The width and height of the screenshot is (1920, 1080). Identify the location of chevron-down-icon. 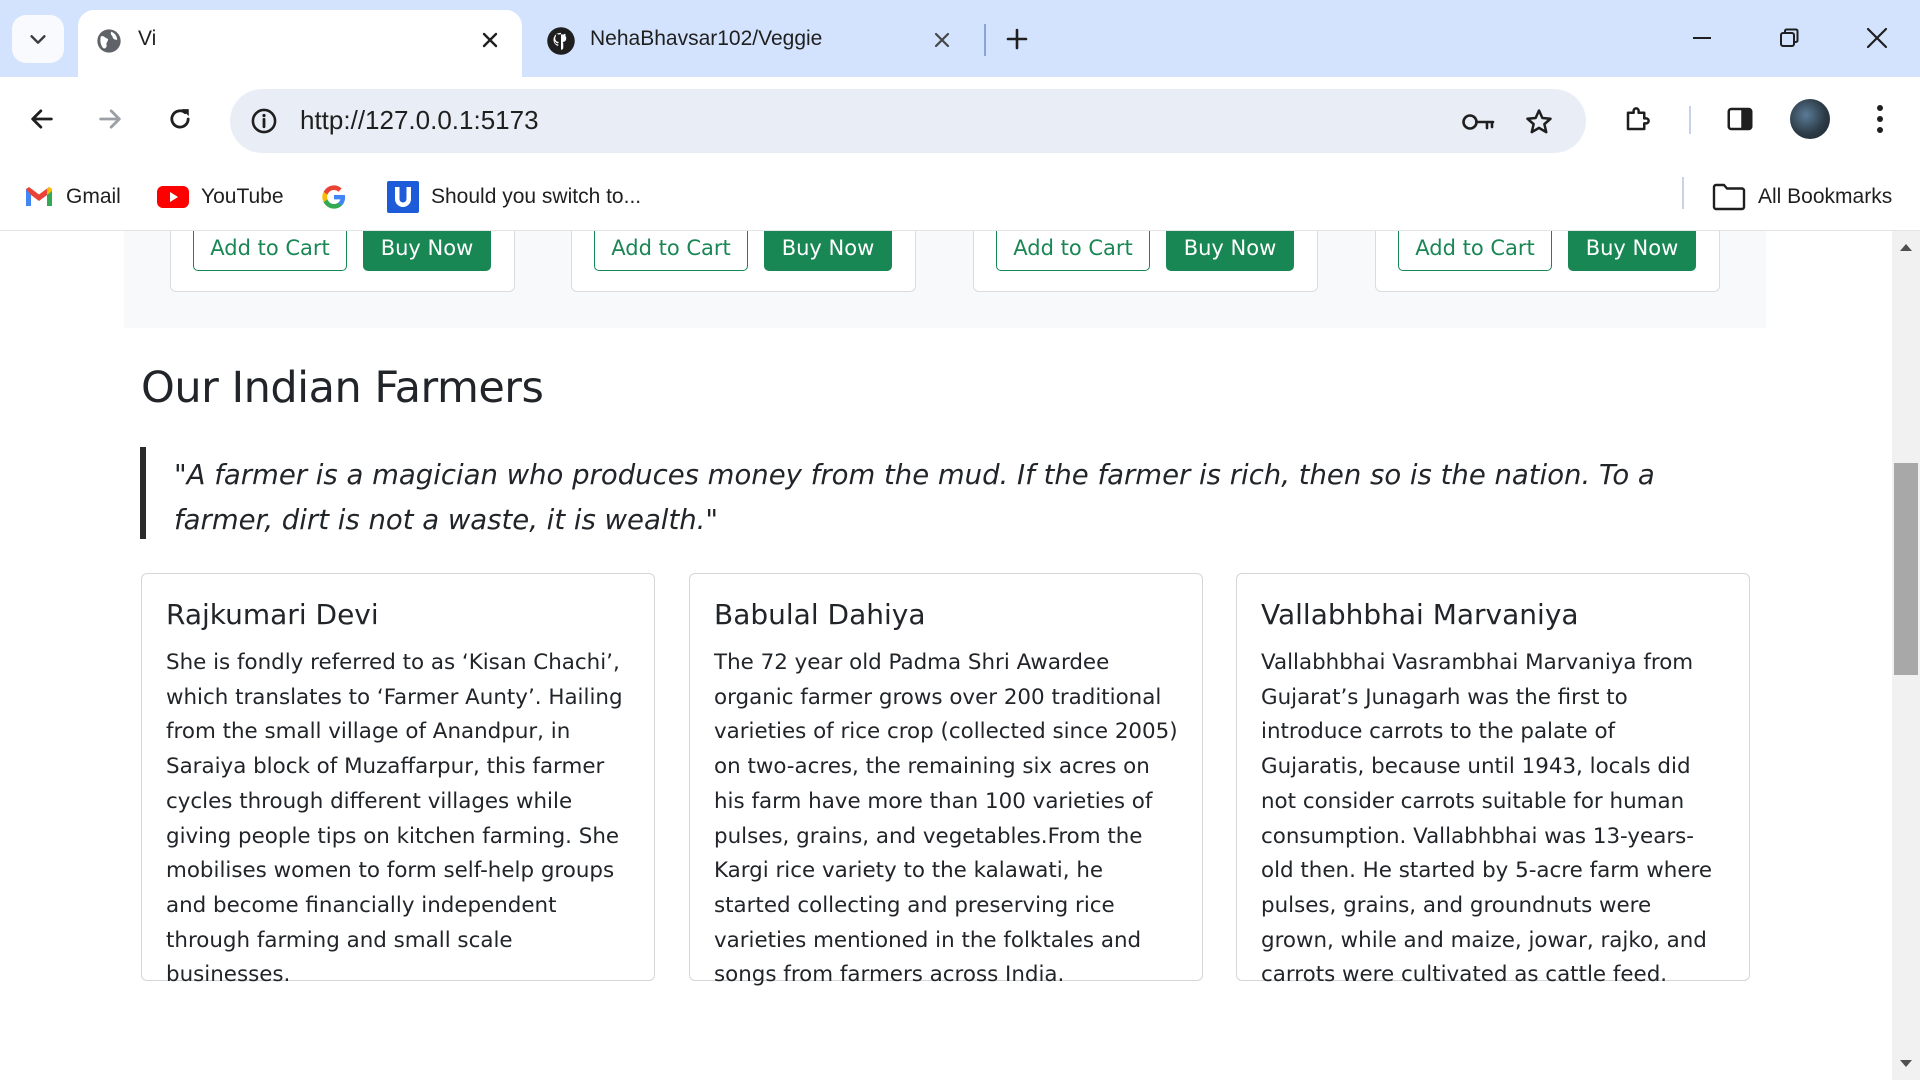
(38, 39).